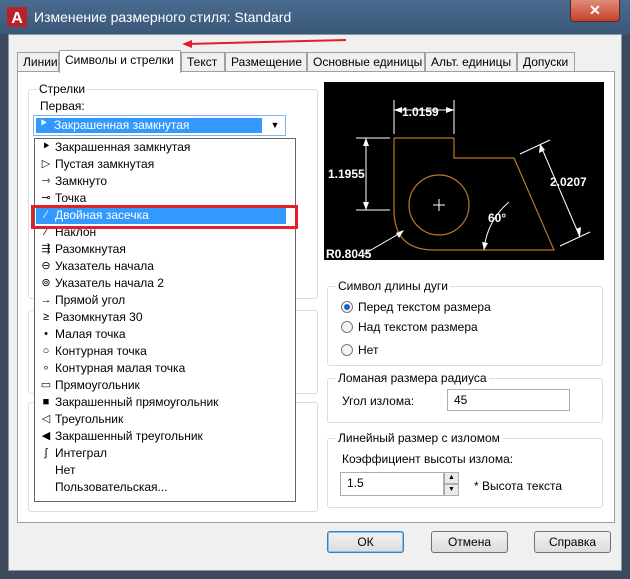 The image size is (630, 579). What do you see at coordinates (420, 112) in the screenshot?
I see `preview-dim-top: 1.0159` at bounding box center [420, 112].